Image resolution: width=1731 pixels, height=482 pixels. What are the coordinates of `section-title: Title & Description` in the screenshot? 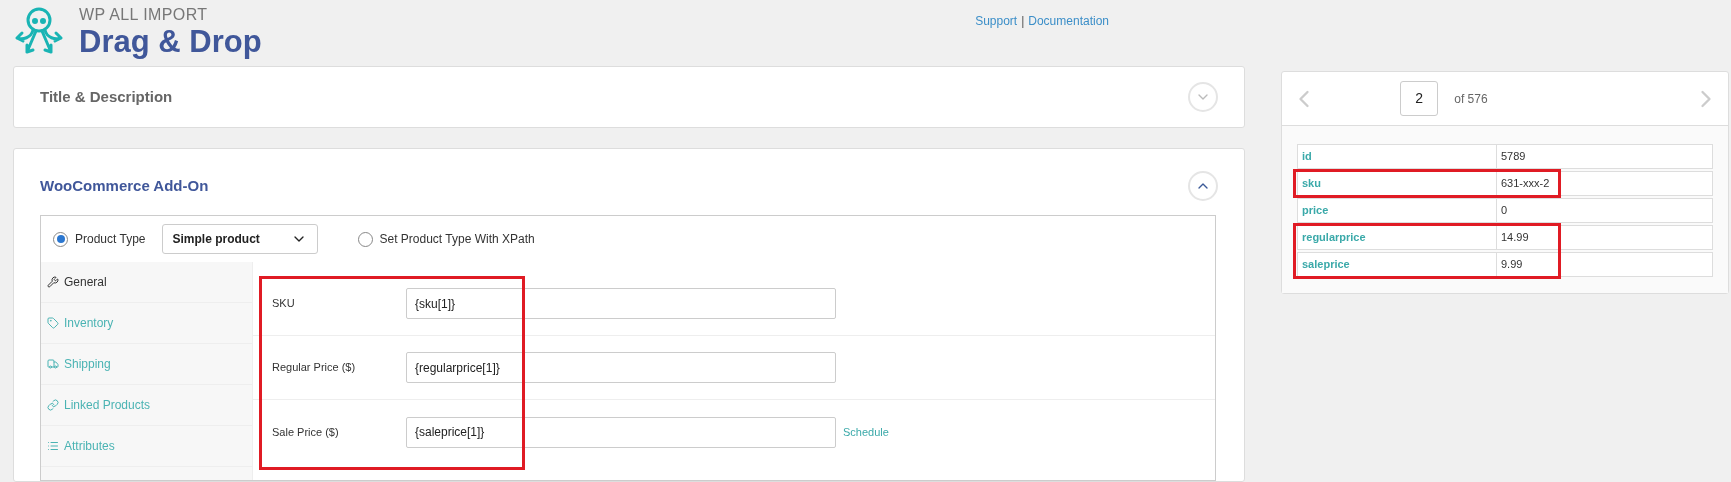 It's located at (106, 96).